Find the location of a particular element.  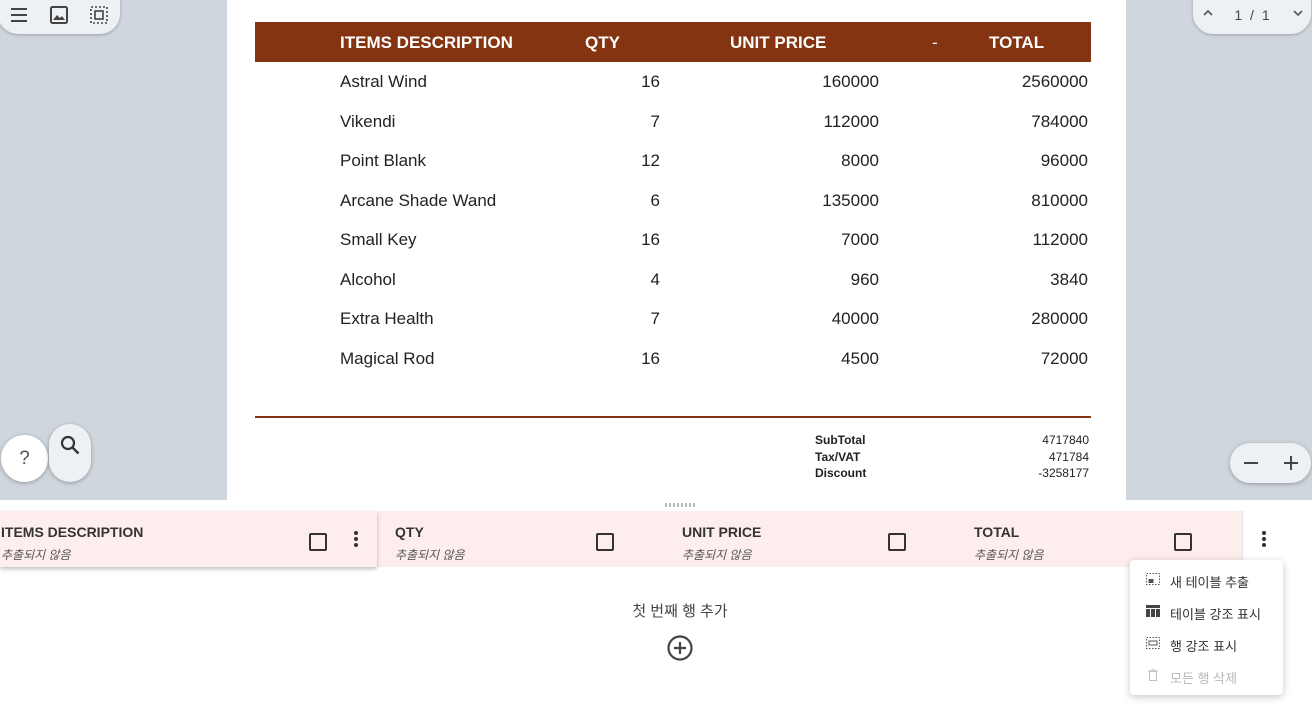

image-icon is located at coordinates (59, 15).